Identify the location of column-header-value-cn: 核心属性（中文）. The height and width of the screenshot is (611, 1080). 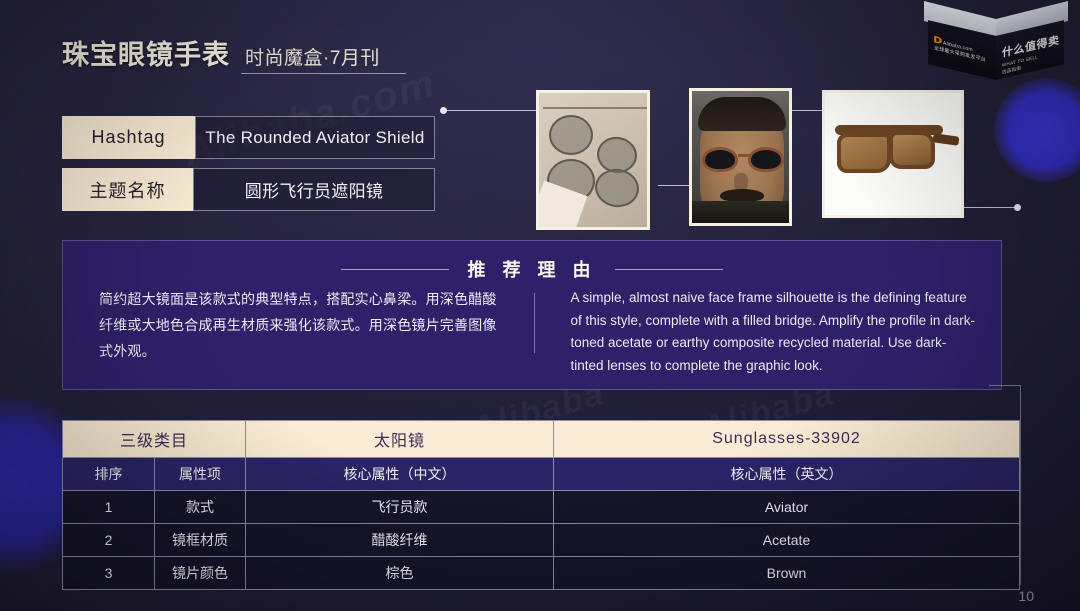
(399, 474).